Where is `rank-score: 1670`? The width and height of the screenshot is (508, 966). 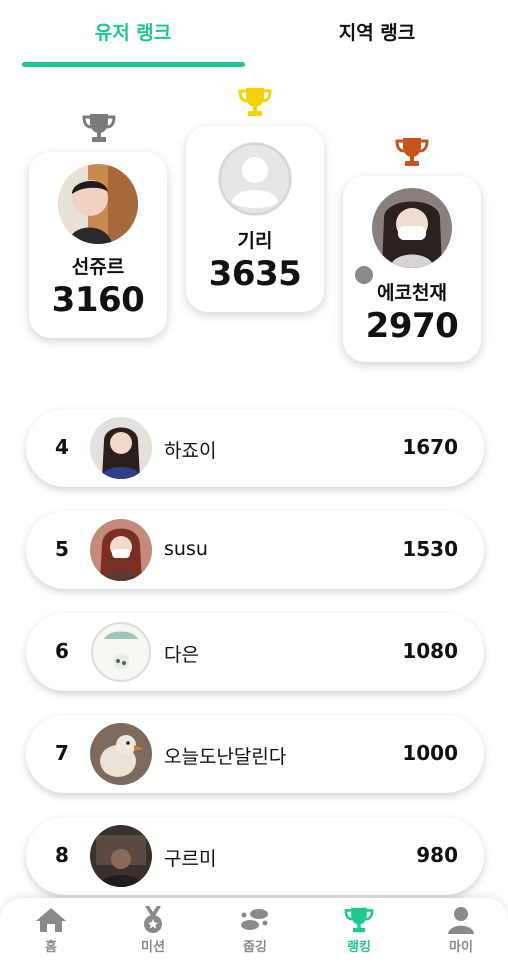
rank-score: 1670 is located at coordinates (430, 447).